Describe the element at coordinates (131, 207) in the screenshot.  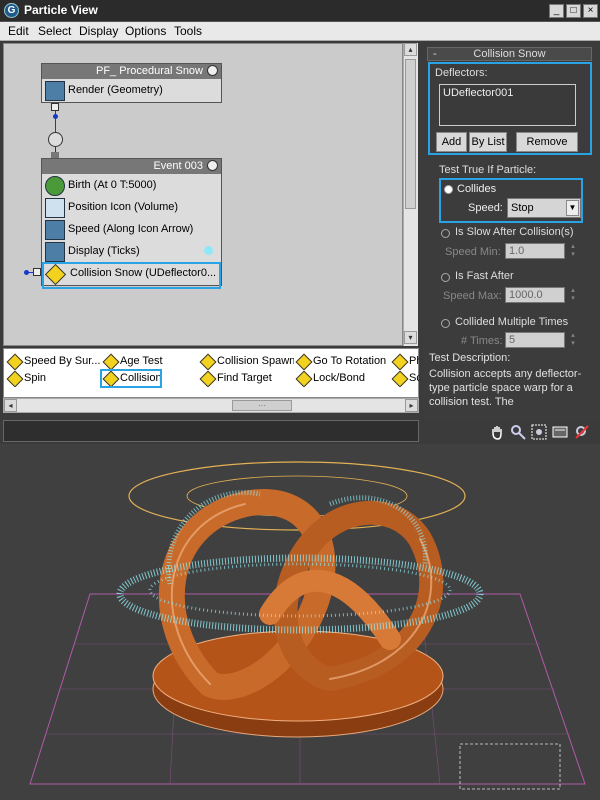
I see `position-icon-operator: Position Icon (Volume)` at that location.